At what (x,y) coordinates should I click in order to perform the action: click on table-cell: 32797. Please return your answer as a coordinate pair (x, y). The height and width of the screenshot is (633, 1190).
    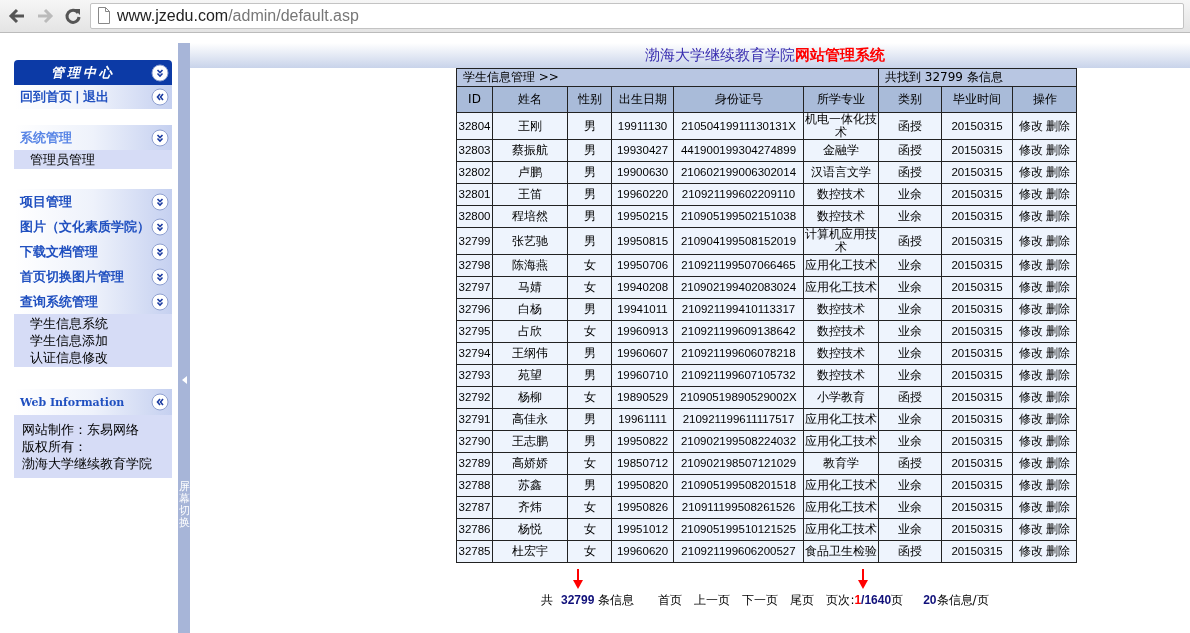
    Looking at the image, I should click on (474, 287).